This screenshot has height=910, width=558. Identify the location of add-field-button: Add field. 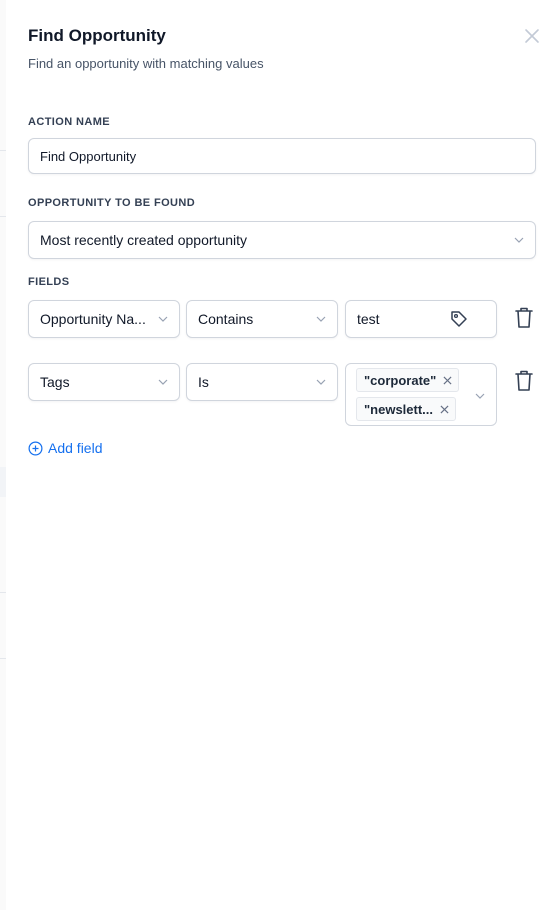
(65, 448).